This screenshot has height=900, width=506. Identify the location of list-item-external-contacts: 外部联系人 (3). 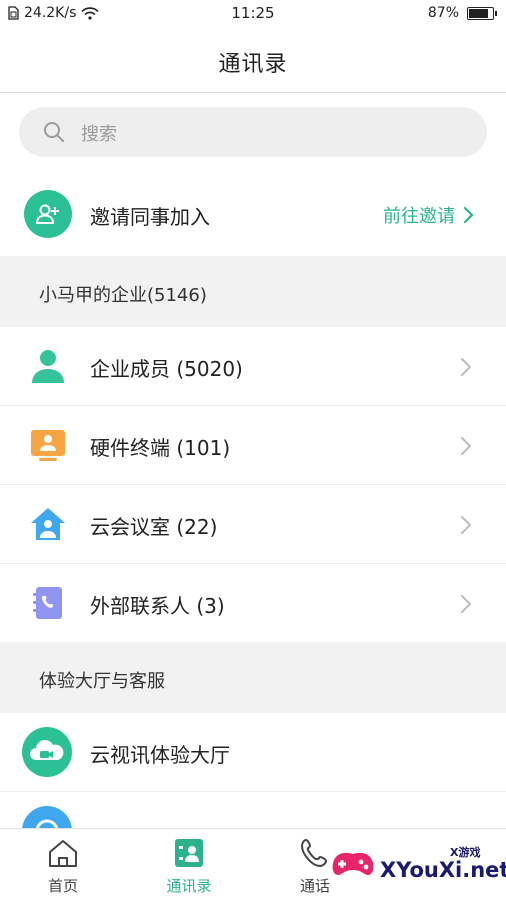
(253, 603).